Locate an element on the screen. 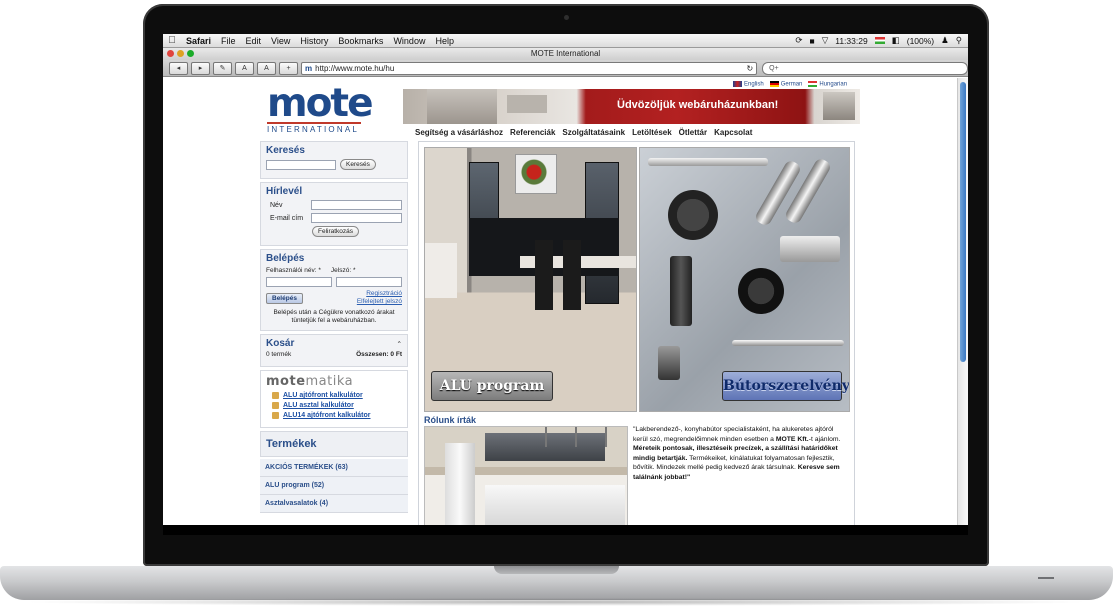 The height and width of the screenshot is (607, 1113). nav-ideas: Ötlettár is located at coordinates (693, 132).